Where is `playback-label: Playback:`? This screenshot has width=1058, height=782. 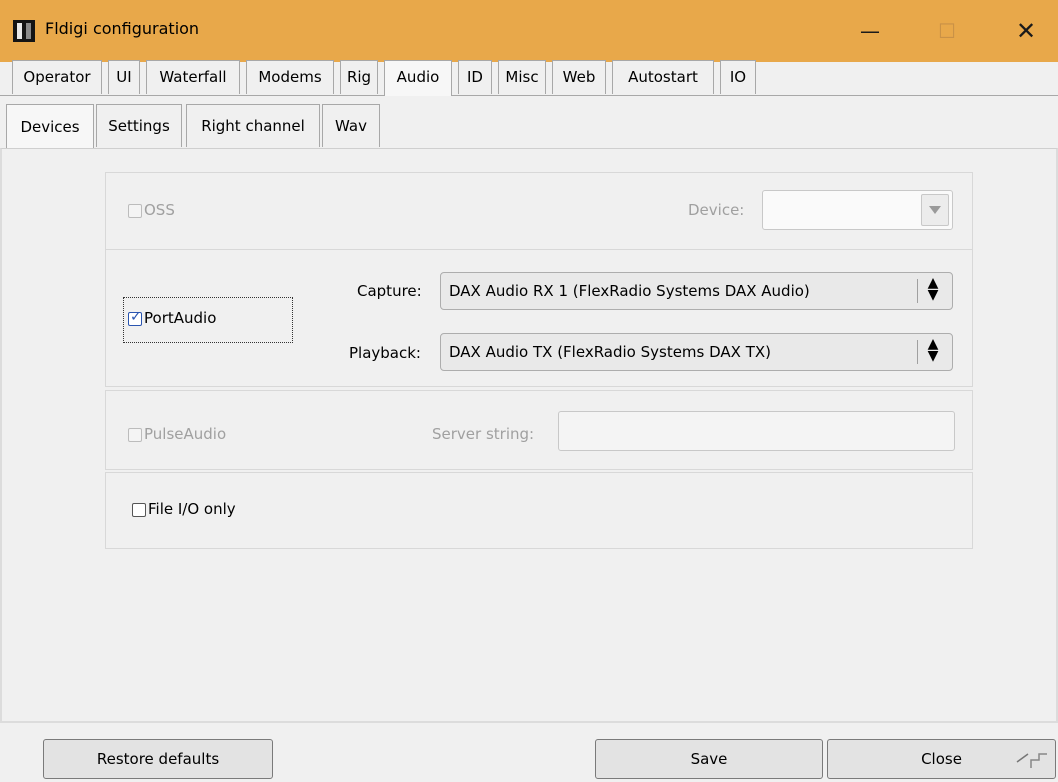
playback-label: Playback: is located at coordinates (385, 353).